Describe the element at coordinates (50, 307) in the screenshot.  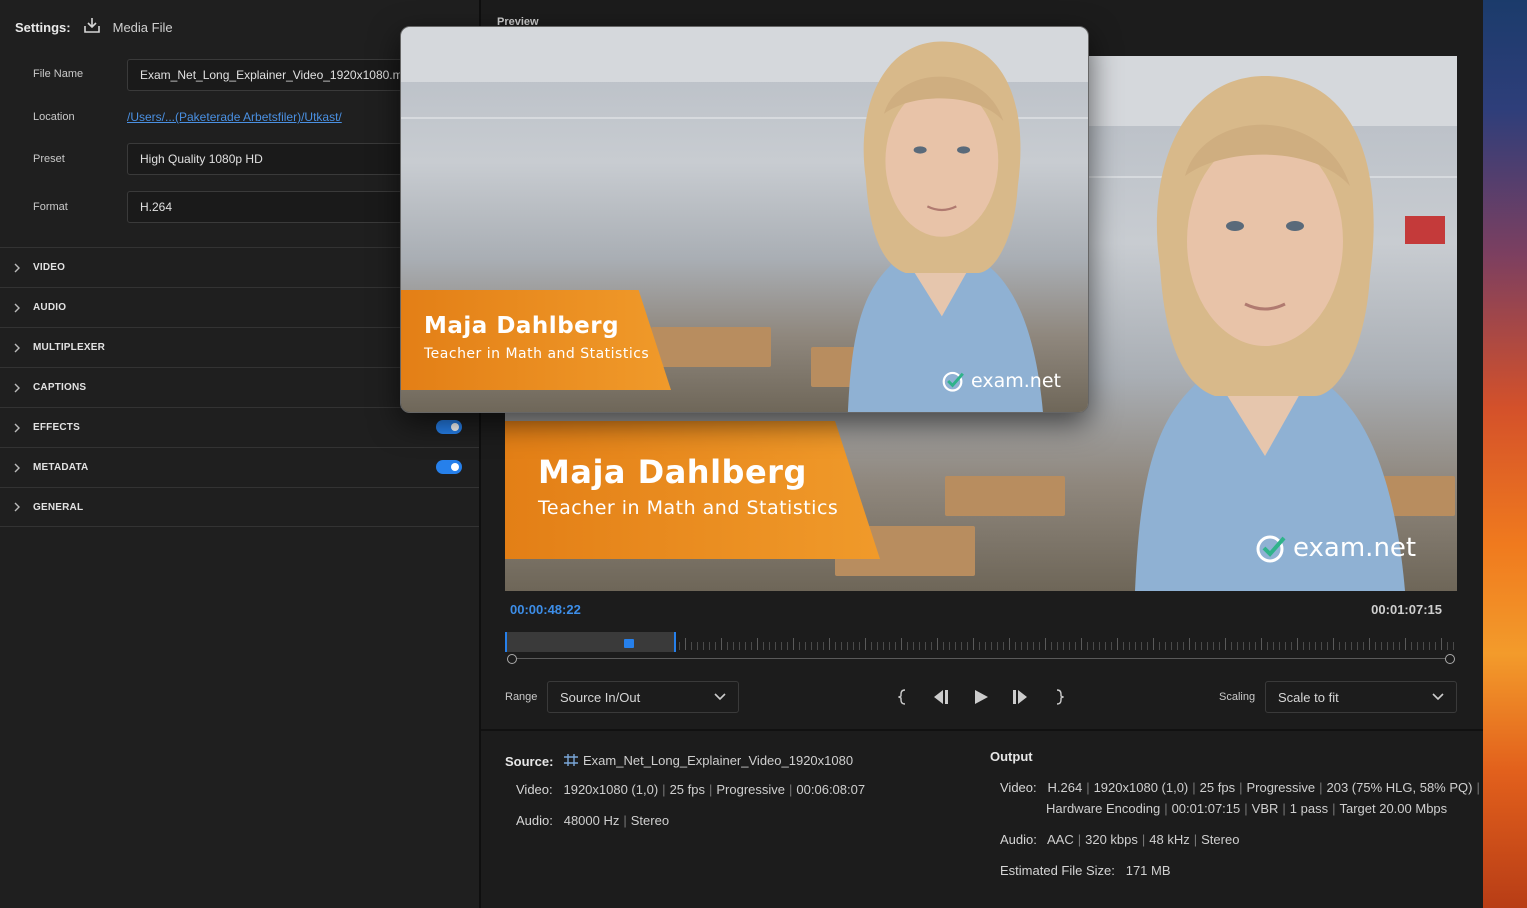
I see `section-title: AUDIO` at that location.